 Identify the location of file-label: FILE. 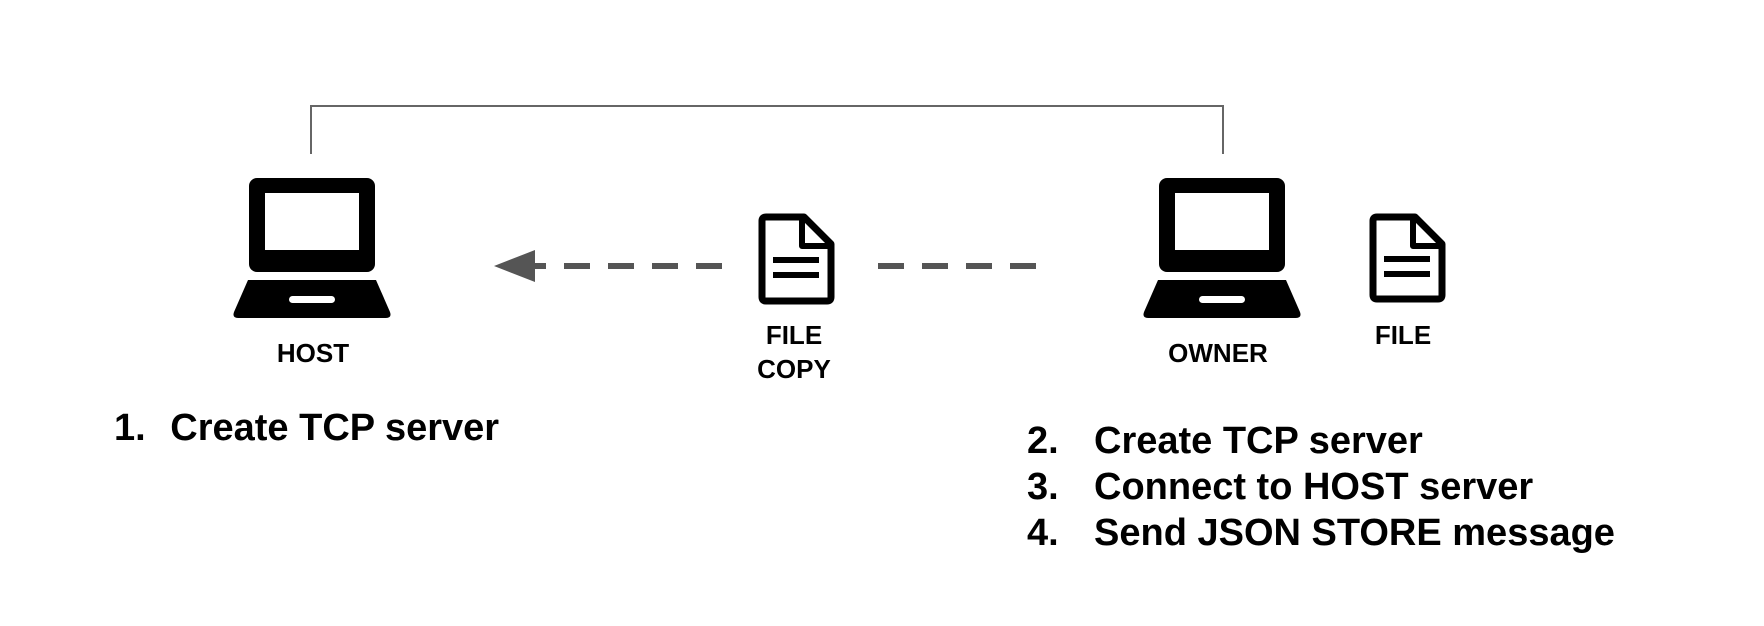
(1403, 335).